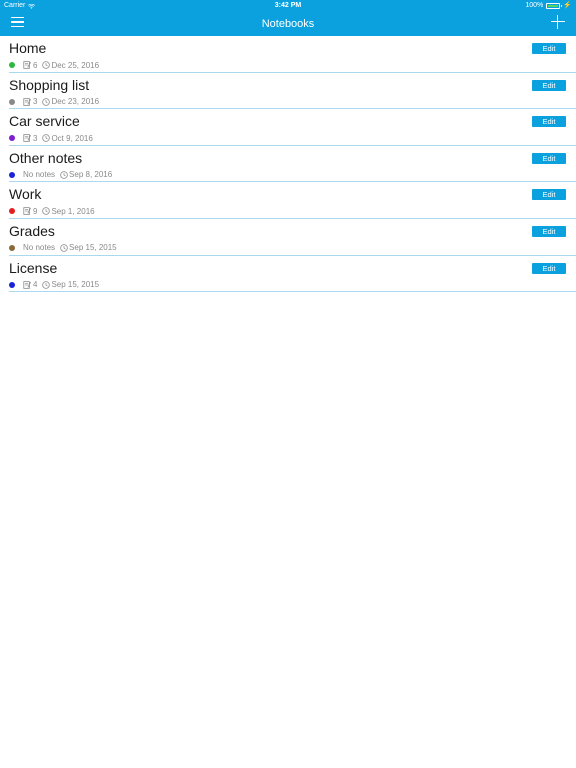 The image size is (576, 768). Describe the element at coordinates (46, 157) in the screenshot. I see `notebook-title: Other notes` at that location.